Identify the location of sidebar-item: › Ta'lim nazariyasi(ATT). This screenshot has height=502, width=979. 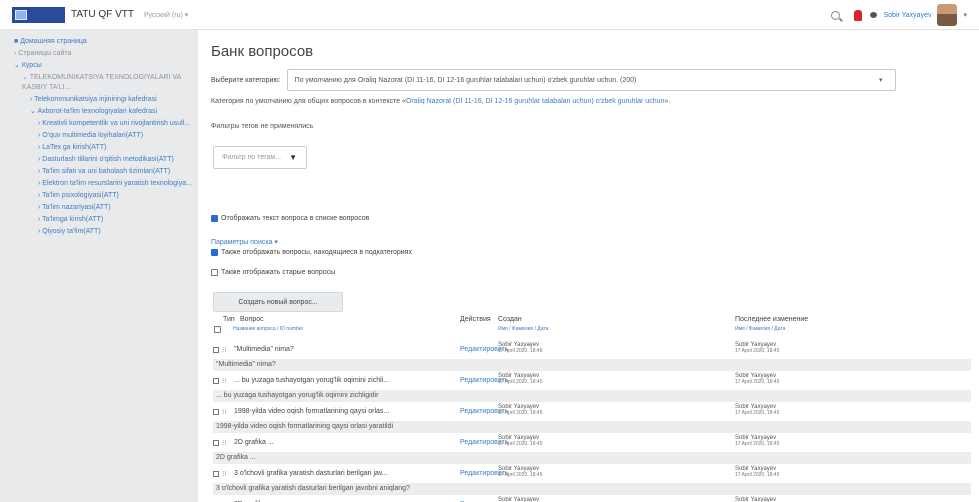
(103, 208).